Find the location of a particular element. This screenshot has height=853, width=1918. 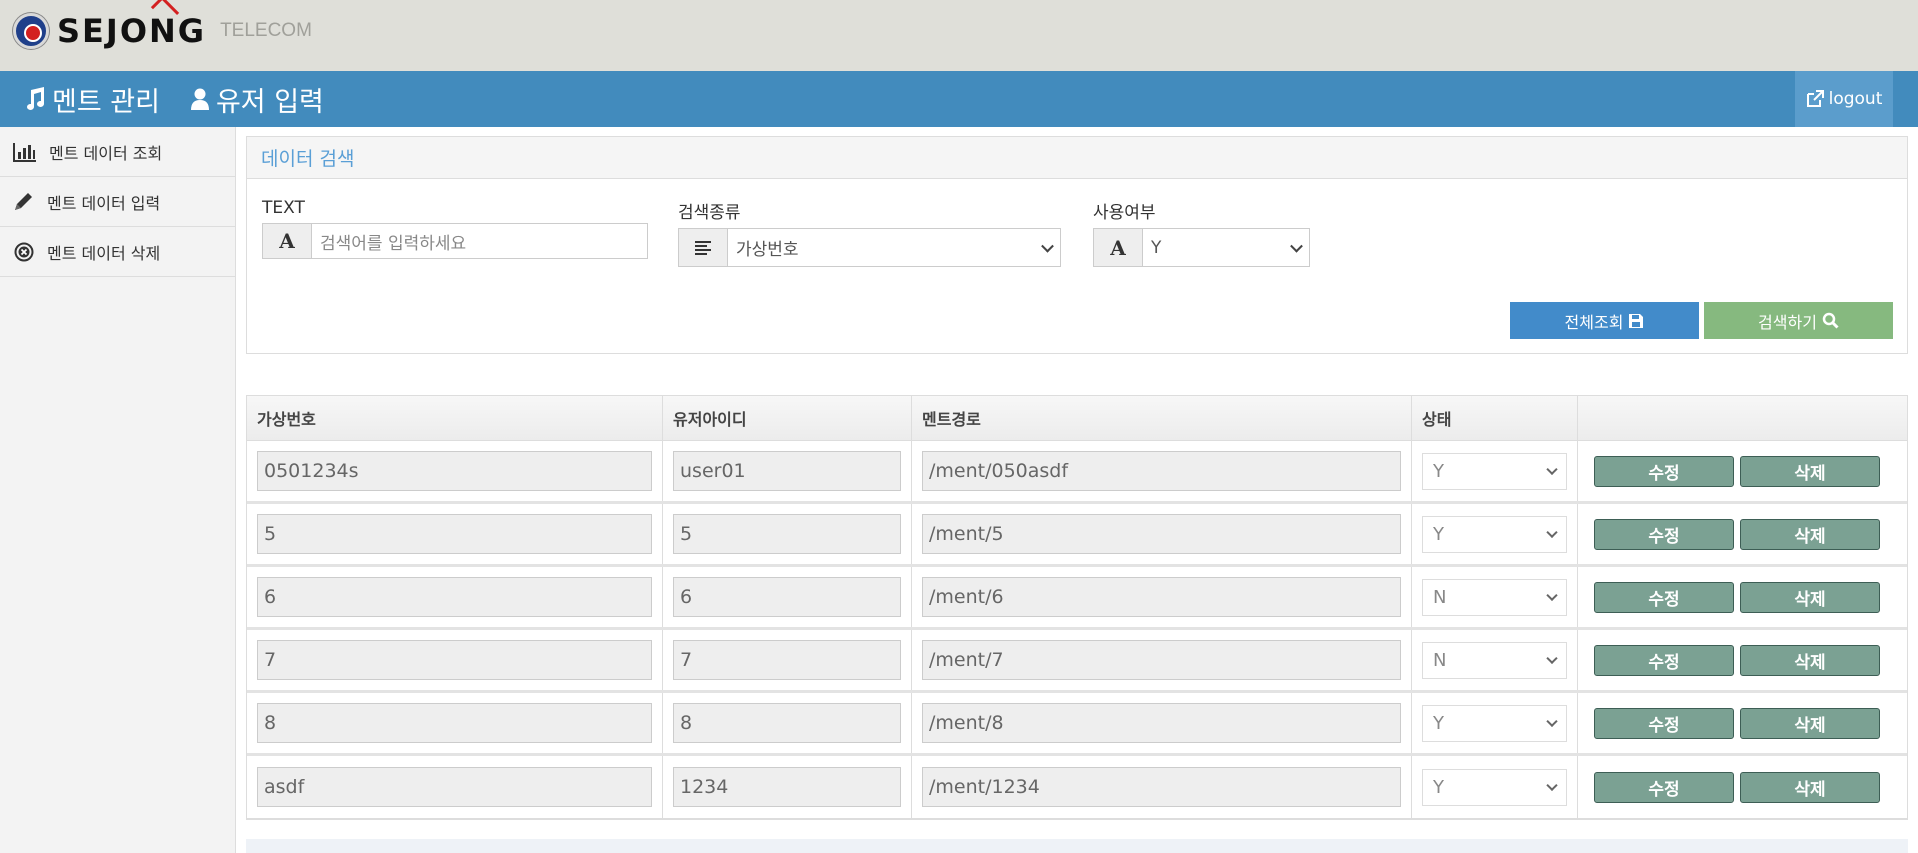

nav-item-user-input: 유저 입력 is located at coordinates (257, 99).